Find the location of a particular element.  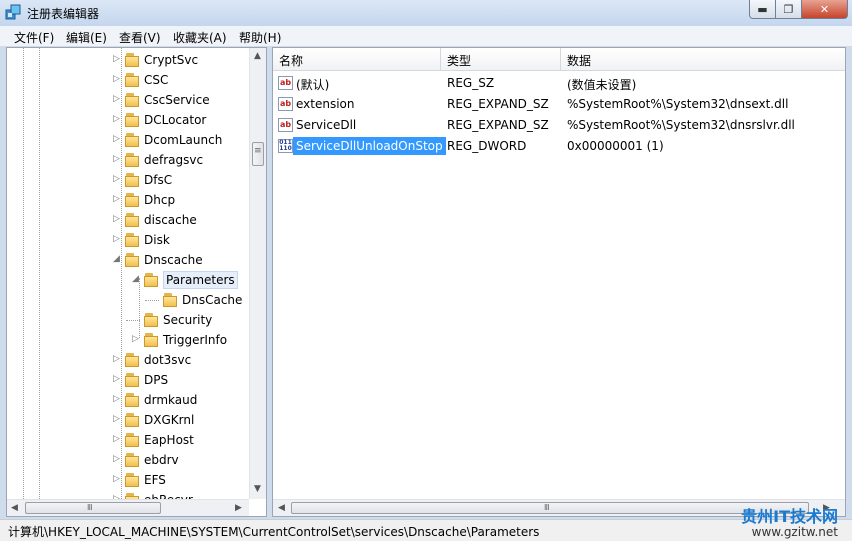

tree-item-dot3svc: ▷ dot3svc is located at coordinates (127, 360).